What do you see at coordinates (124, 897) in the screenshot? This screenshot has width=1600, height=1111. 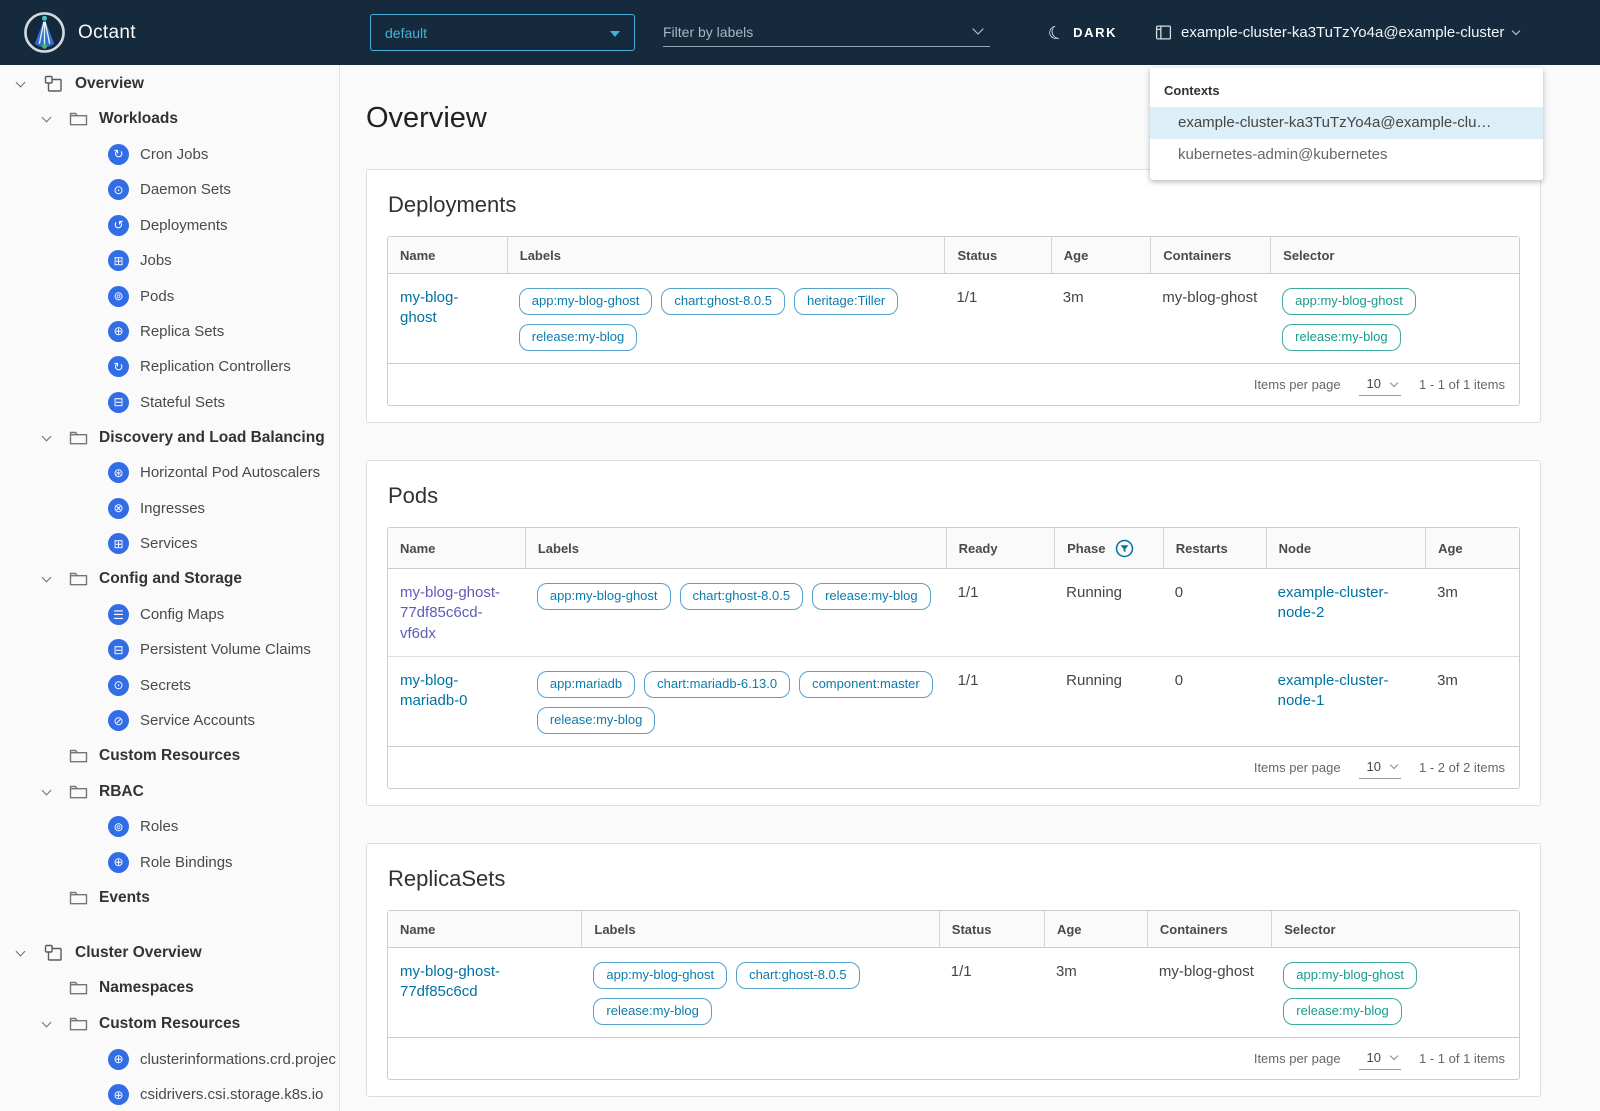 I see `sidebar-item-label: Events` at bounding box center [124, 897].